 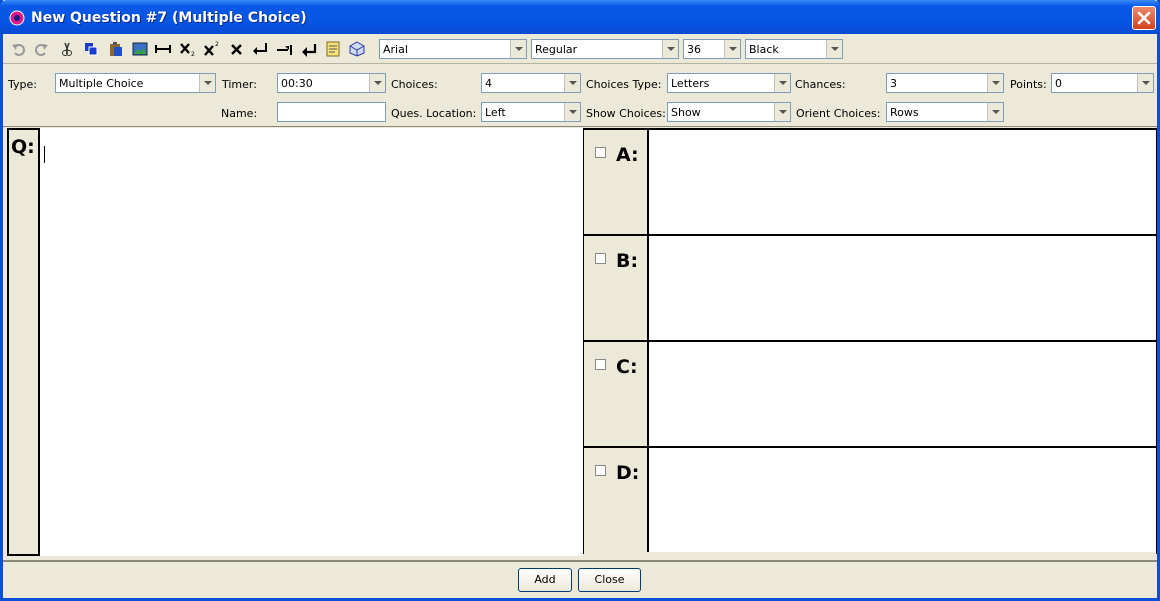 I want to click on choice-c-correct-checkbox, so click(x=600, y=364).